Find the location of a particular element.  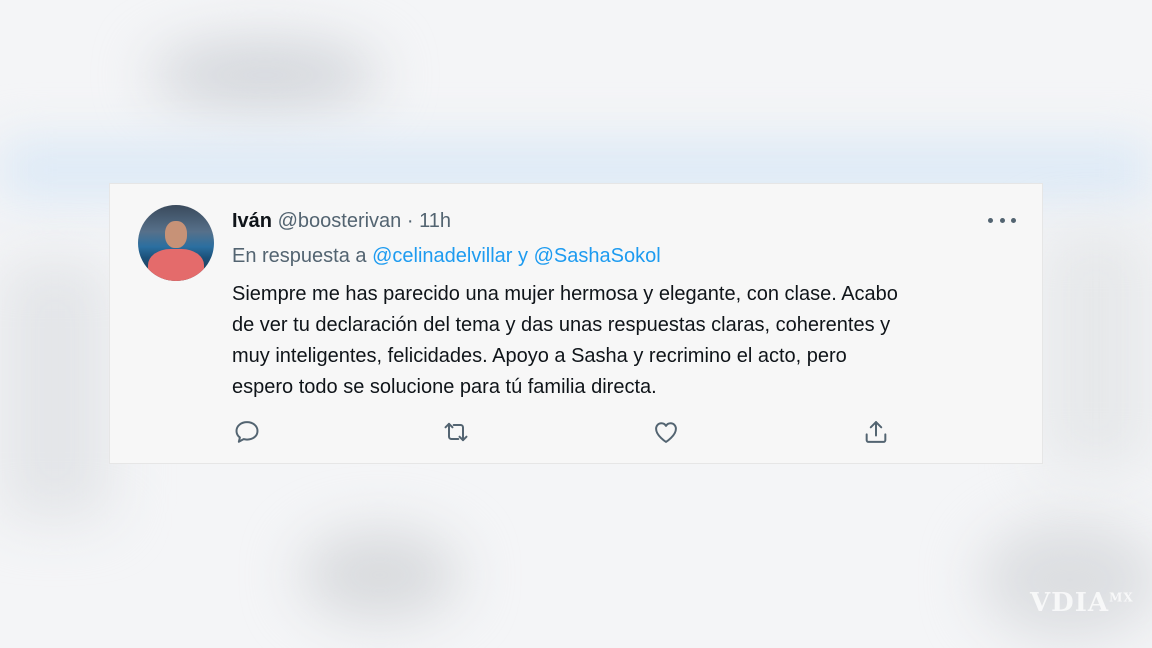

author-name: Iván is located at coordinates (252, 221).